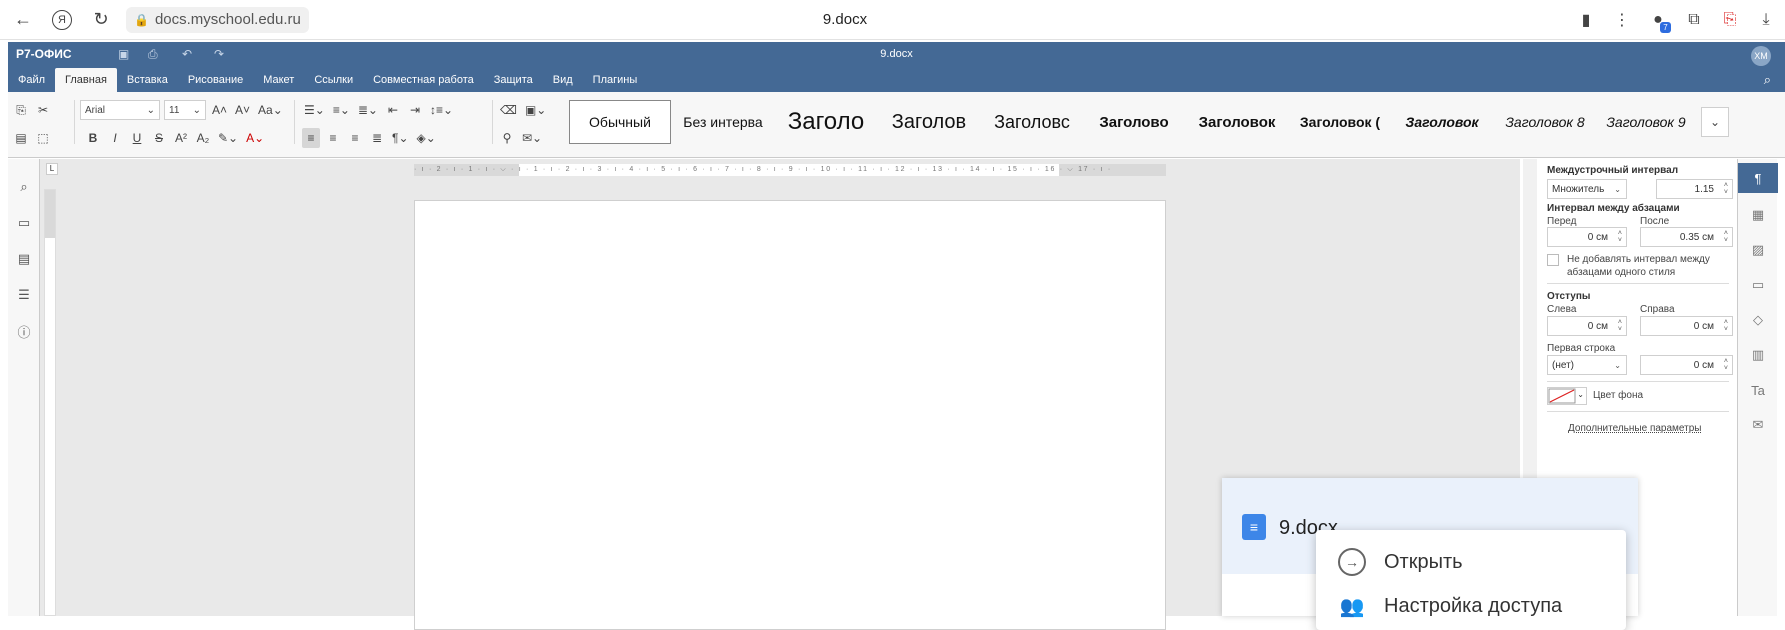  What do you see at coordinates (563, 80) in the screenshot?
I see `tab-view: Вид` at bounding box center [563, 80].